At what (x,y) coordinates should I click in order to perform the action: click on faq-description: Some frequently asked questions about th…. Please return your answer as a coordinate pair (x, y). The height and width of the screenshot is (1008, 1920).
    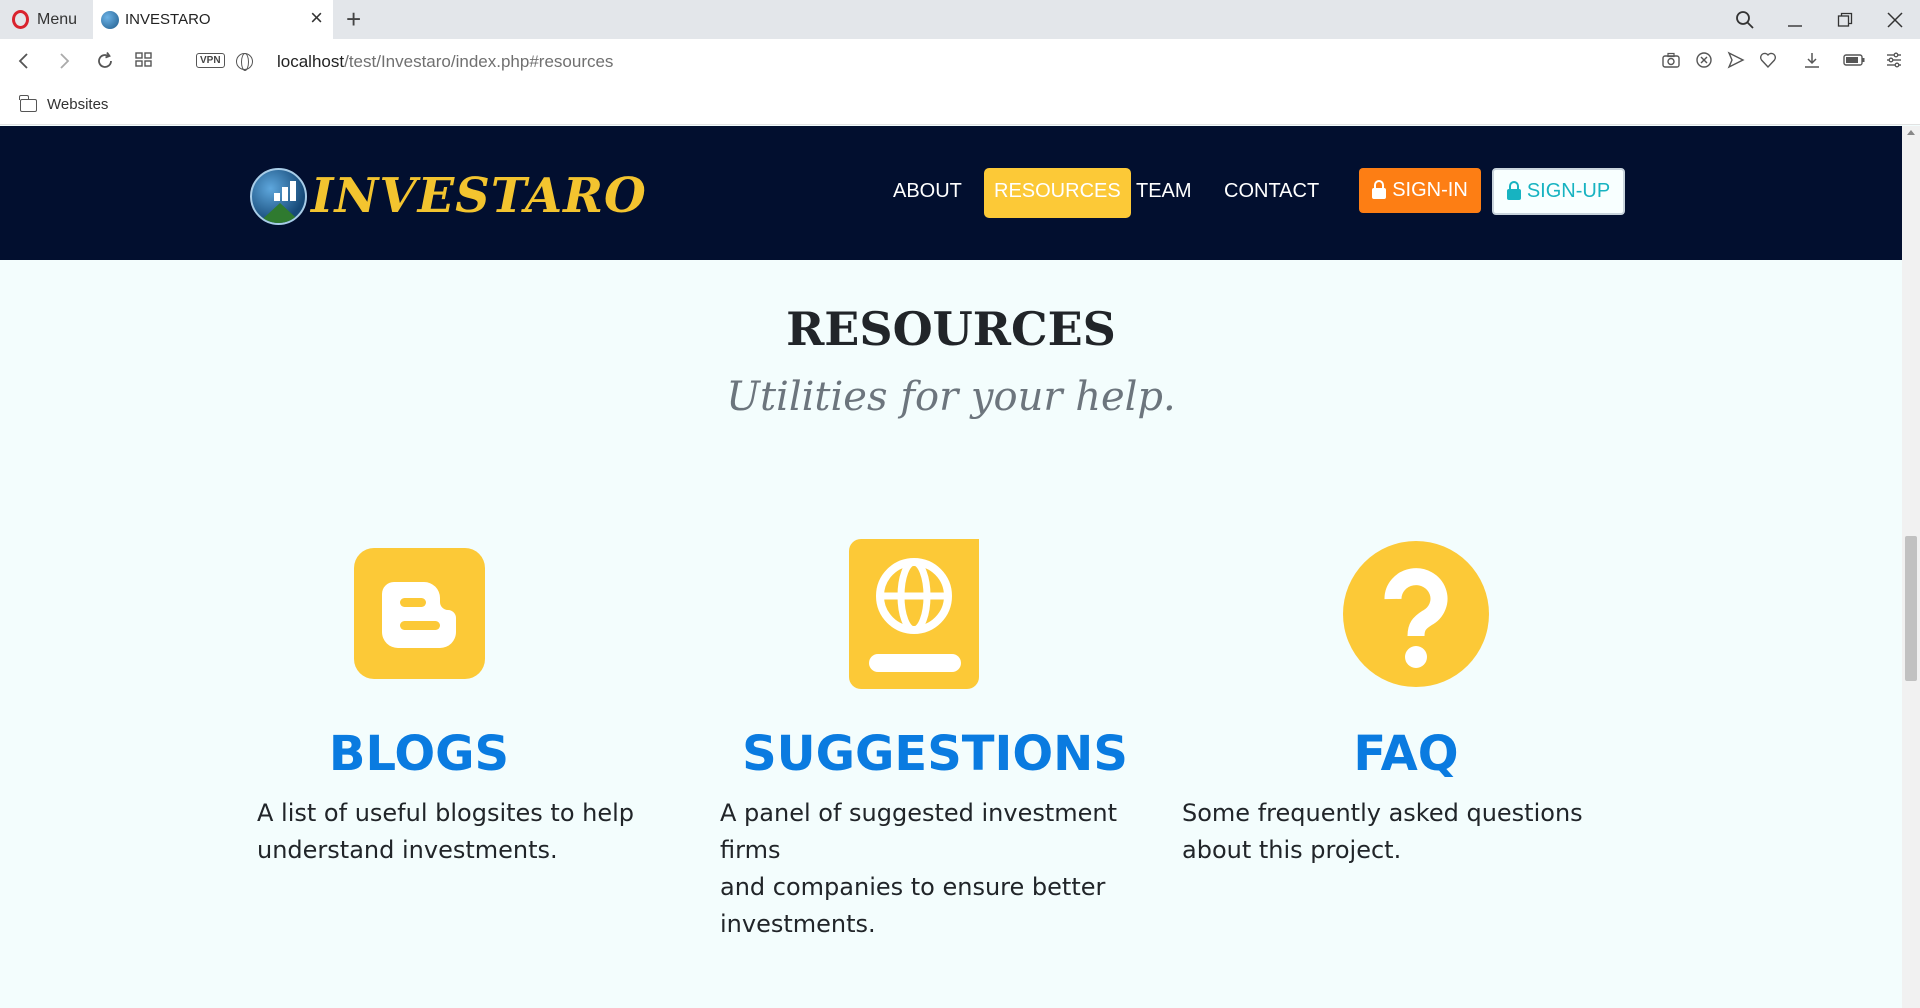
    Looking at the image, I should click on (1402, 832).